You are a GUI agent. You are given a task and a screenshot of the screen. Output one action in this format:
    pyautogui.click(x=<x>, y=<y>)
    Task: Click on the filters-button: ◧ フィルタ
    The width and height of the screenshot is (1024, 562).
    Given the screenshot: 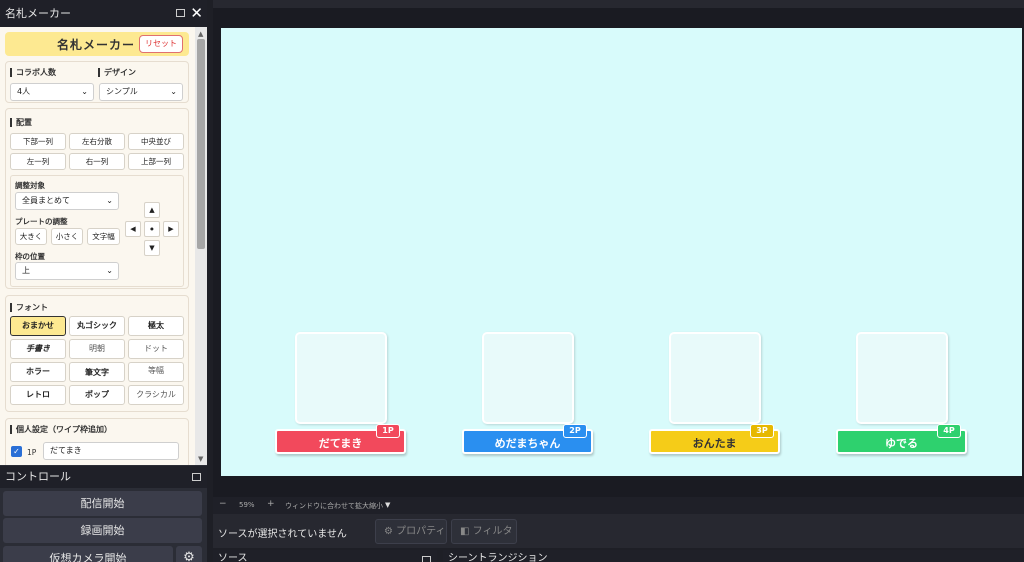 What is the action you would take?
    pyautogui.click(x=484, y=531)
    